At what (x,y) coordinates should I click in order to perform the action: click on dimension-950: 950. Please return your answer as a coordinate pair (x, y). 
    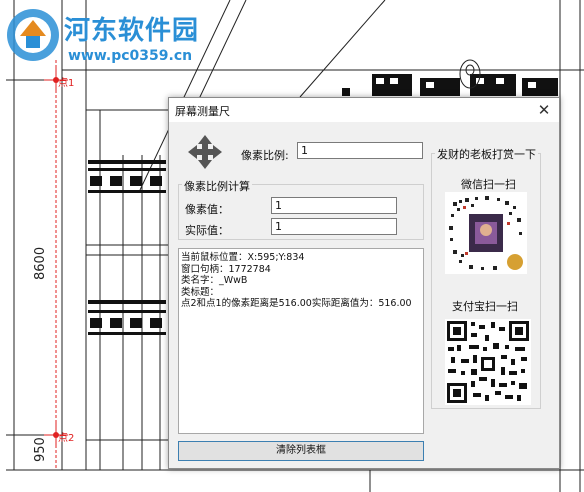
    Looking at the image, I should click on (40, 449).